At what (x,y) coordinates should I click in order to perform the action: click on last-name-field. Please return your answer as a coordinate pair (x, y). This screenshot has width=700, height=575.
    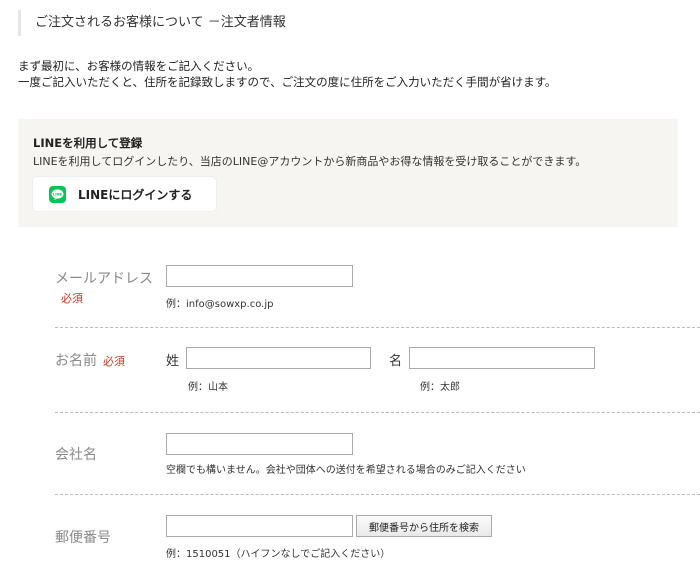
    Looking at the image, I should click on (278, 358).